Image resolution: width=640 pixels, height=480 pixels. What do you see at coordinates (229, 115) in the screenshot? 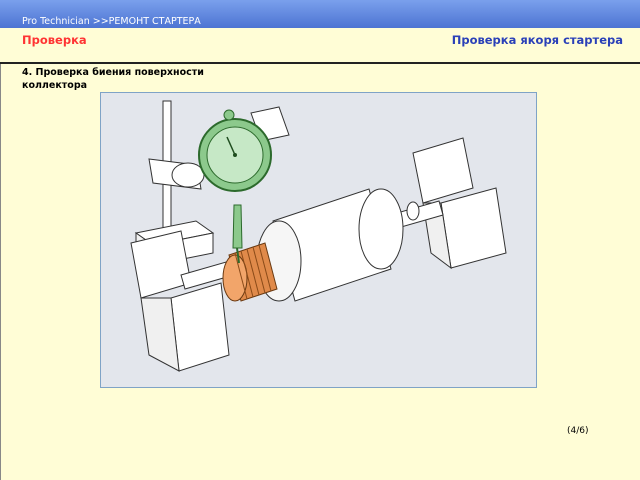
I see `indicator-stem` at bounding box center [229, 115].